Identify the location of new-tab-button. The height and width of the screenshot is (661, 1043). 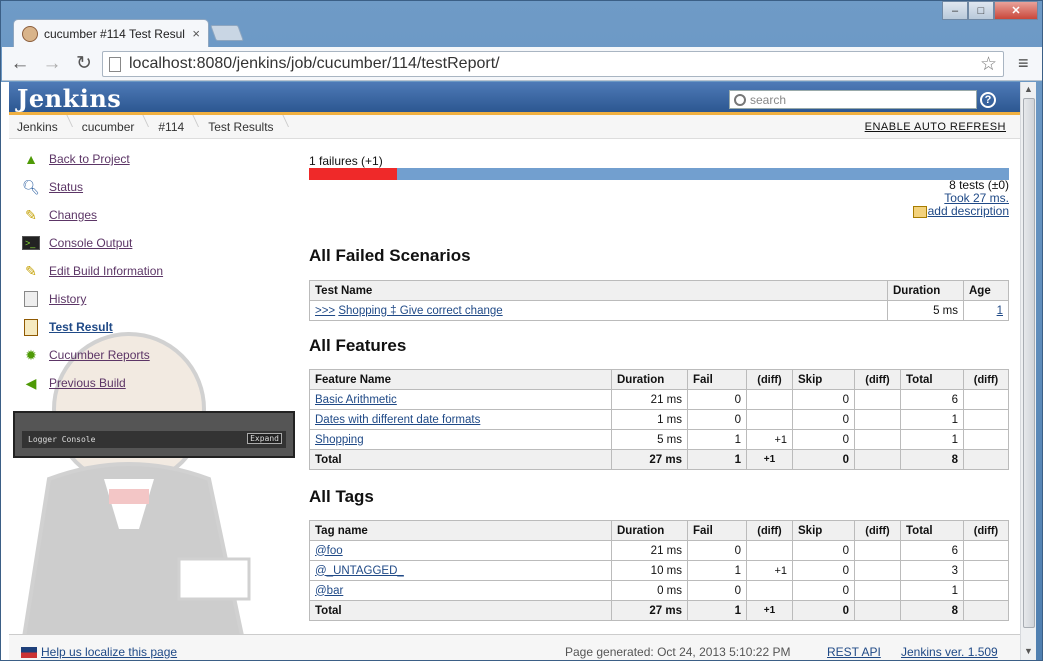
(227, 33).